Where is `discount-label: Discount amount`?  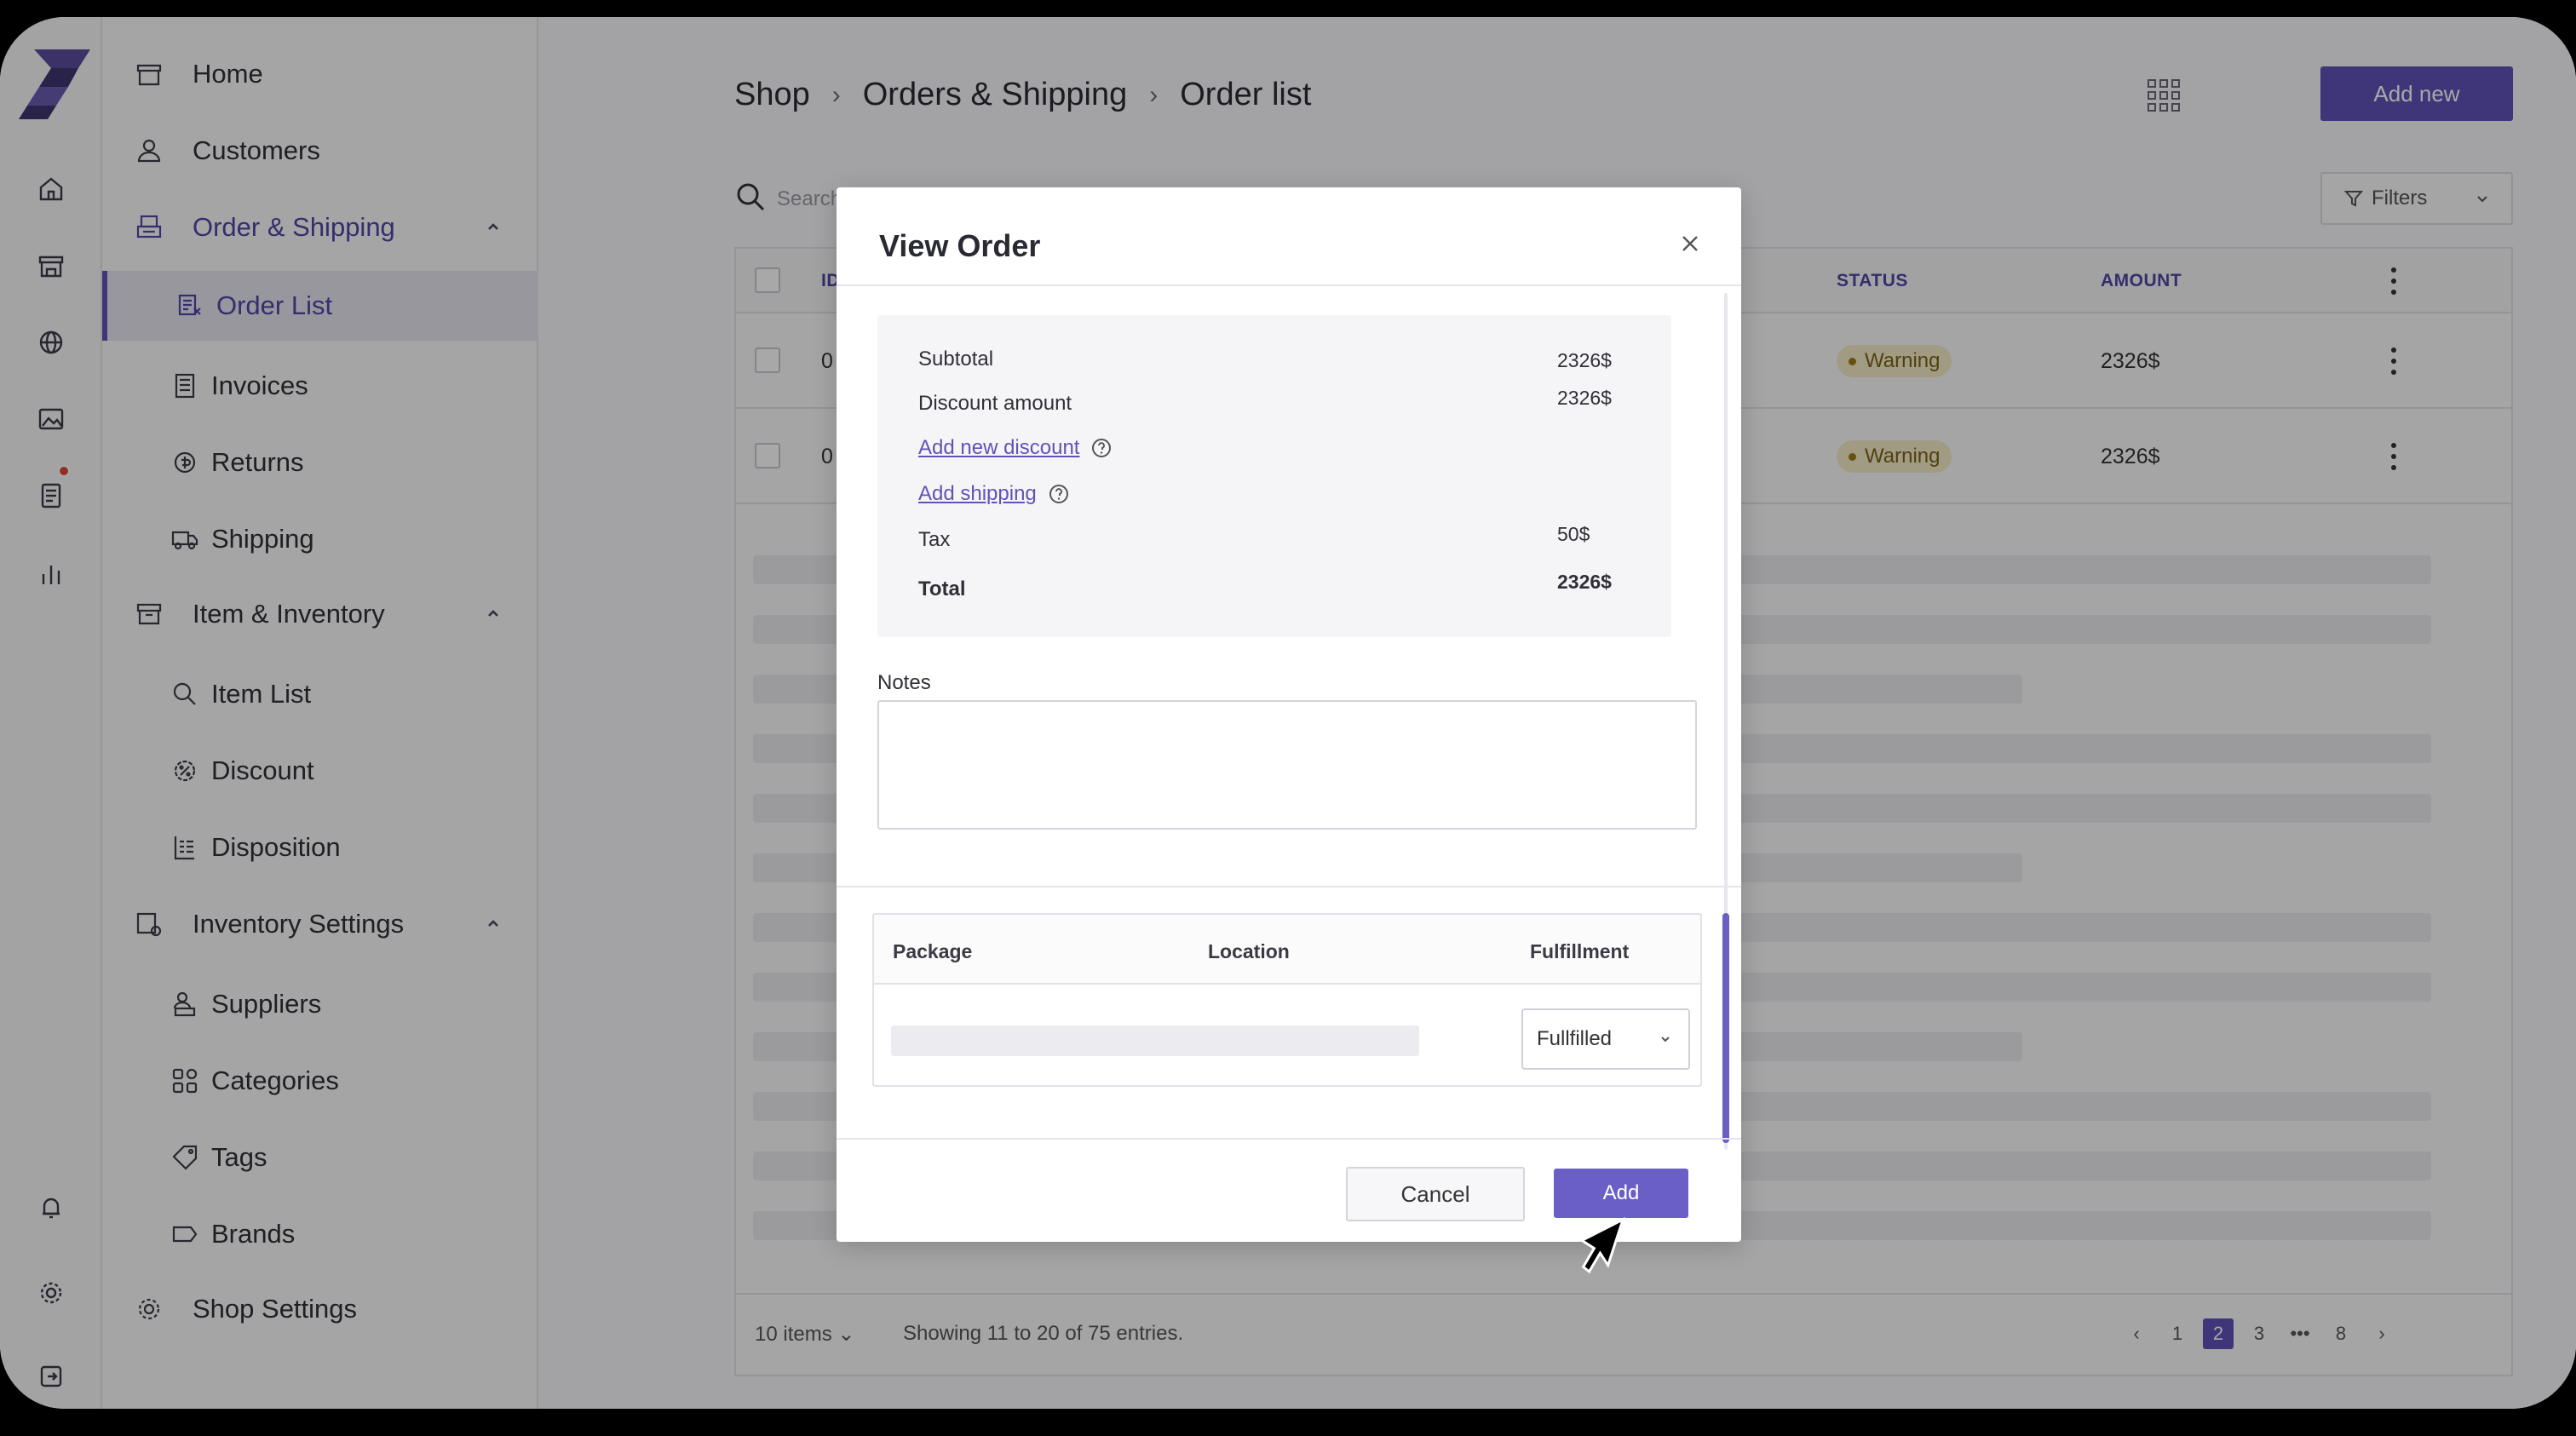
discount-label: Discount amount is located at coordinates (995, 403).